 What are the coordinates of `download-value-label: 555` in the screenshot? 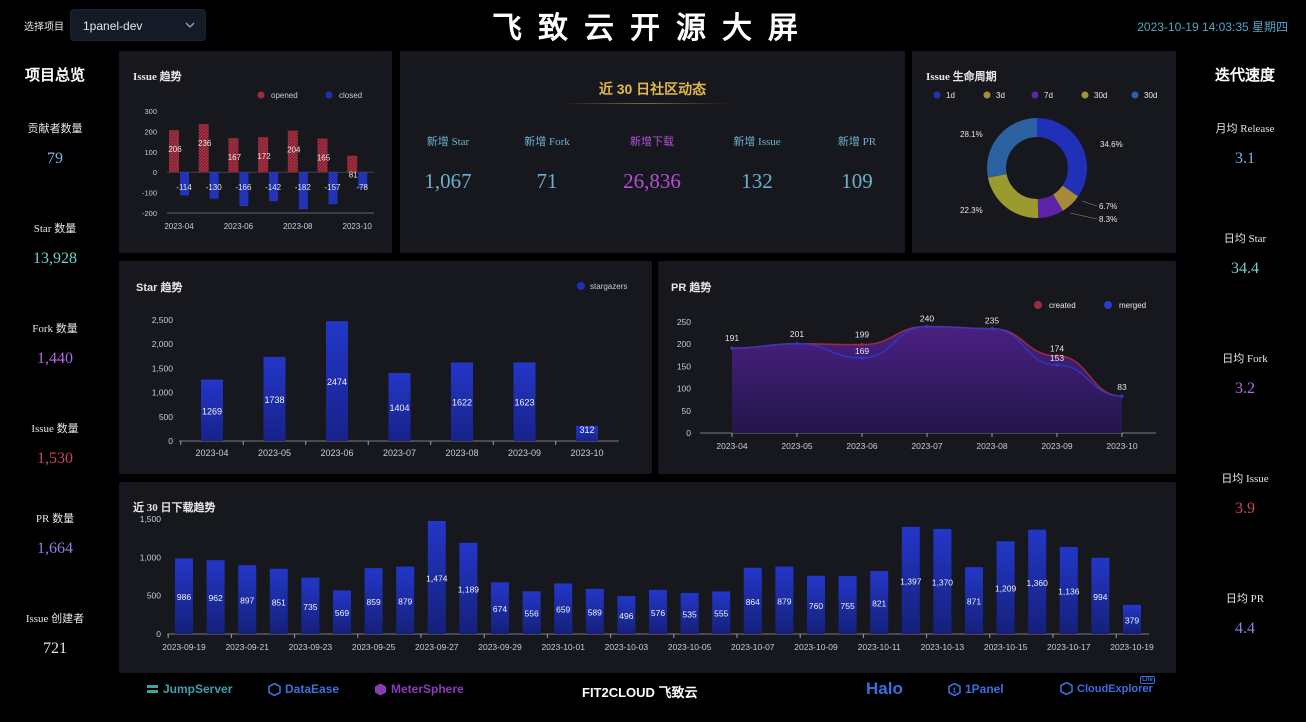 It's located at (721, 614).